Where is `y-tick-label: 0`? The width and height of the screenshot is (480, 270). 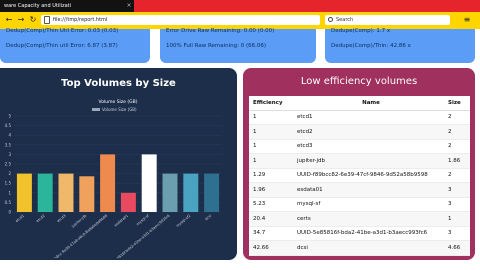
y-tick-label: 0 is located at coordinates (9, 212).